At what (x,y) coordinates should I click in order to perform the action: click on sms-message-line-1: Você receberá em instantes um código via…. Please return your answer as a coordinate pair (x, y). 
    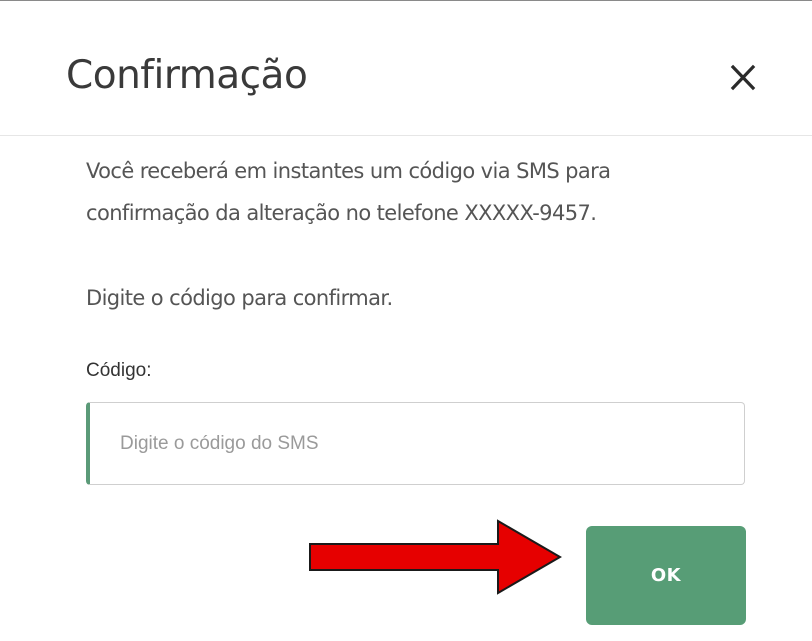
    Looking at the image, I should click on (348, 171).